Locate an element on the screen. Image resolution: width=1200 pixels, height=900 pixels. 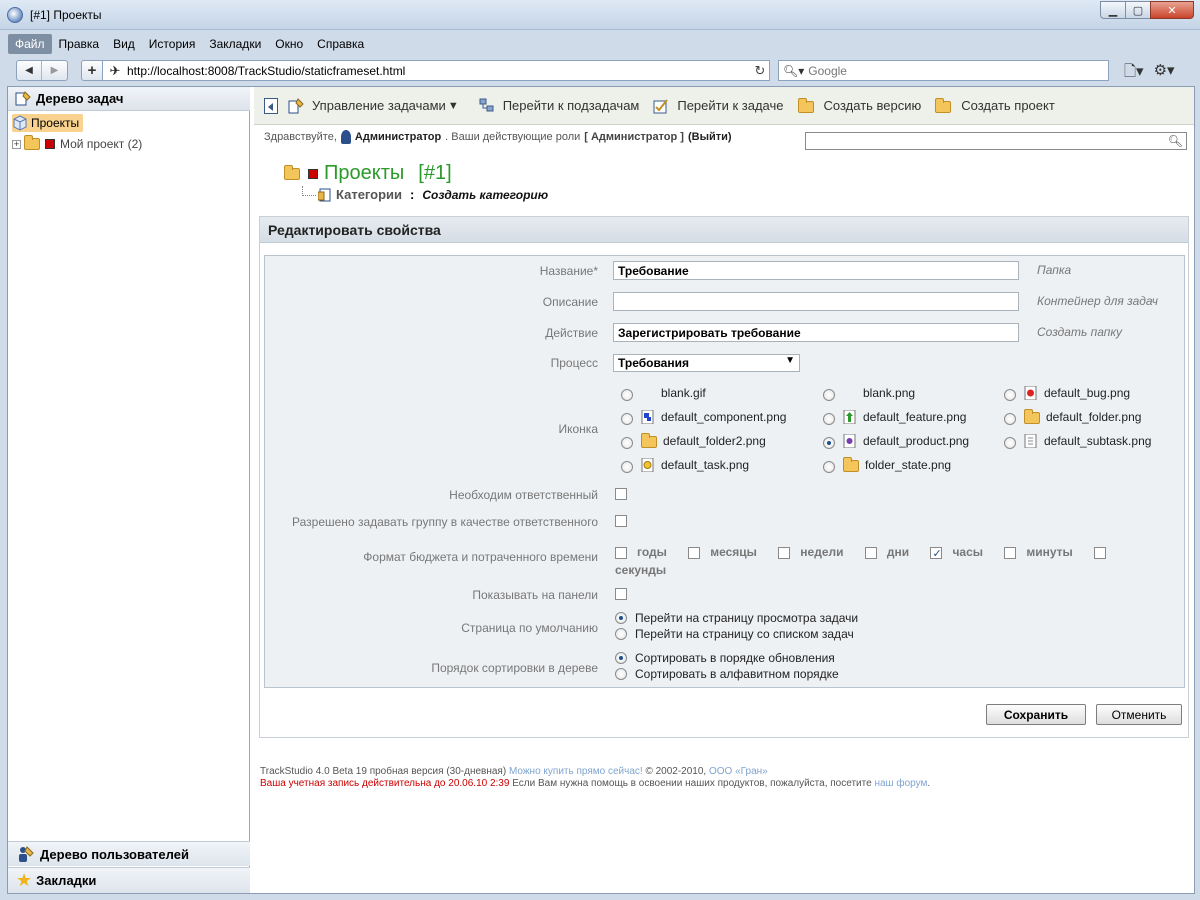
icon-option-default-subtask: default_subtask.png is located at coordinates (1077, 440).